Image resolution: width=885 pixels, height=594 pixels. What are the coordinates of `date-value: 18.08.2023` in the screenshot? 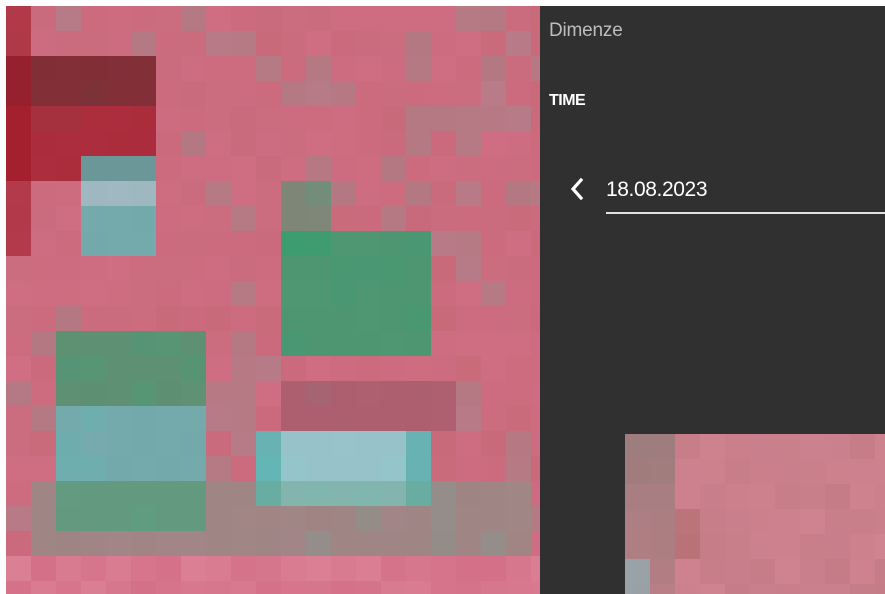 It's located at (657, 189).